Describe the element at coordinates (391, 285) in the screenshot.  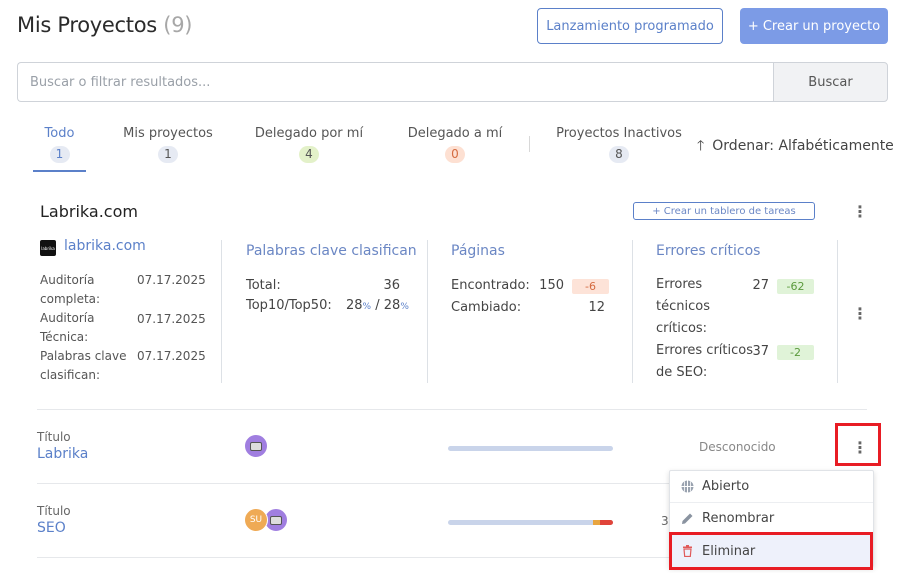
I see `keywords-total-value: 36` at that location.